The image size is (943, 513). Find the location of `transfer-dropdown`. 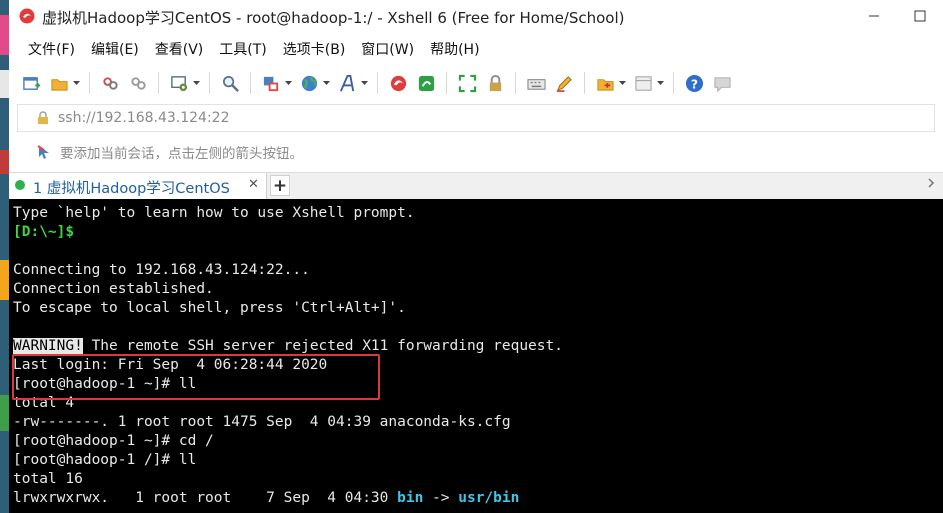

transfer-dropdown is located at coordinates (622, 83).